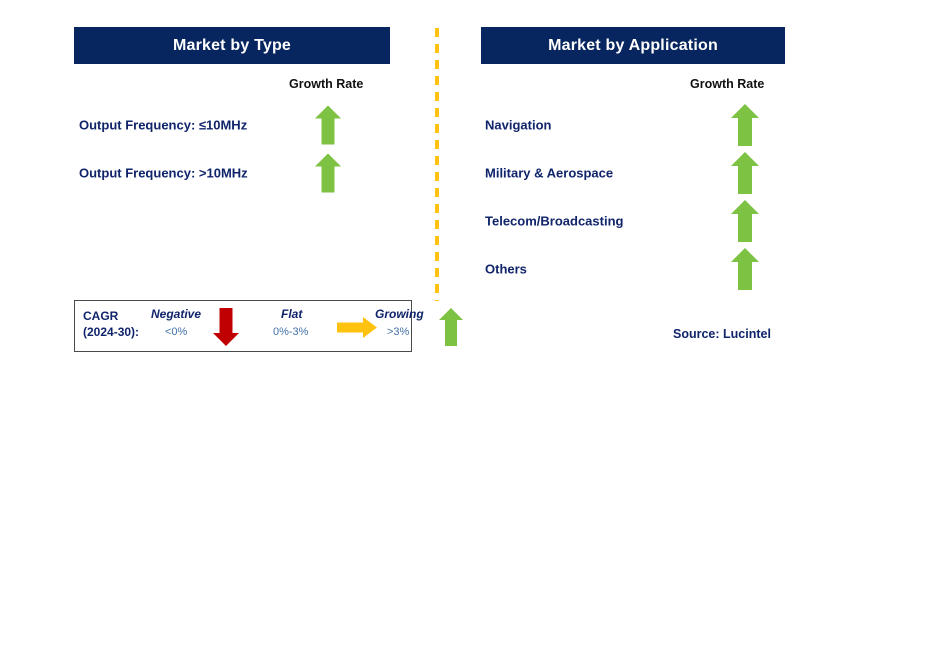  What do you see at coordinates (554, 221) in the screenshot?
I see `segment-label: Telecom/Broadcasting` at bounding box center [554, 221].